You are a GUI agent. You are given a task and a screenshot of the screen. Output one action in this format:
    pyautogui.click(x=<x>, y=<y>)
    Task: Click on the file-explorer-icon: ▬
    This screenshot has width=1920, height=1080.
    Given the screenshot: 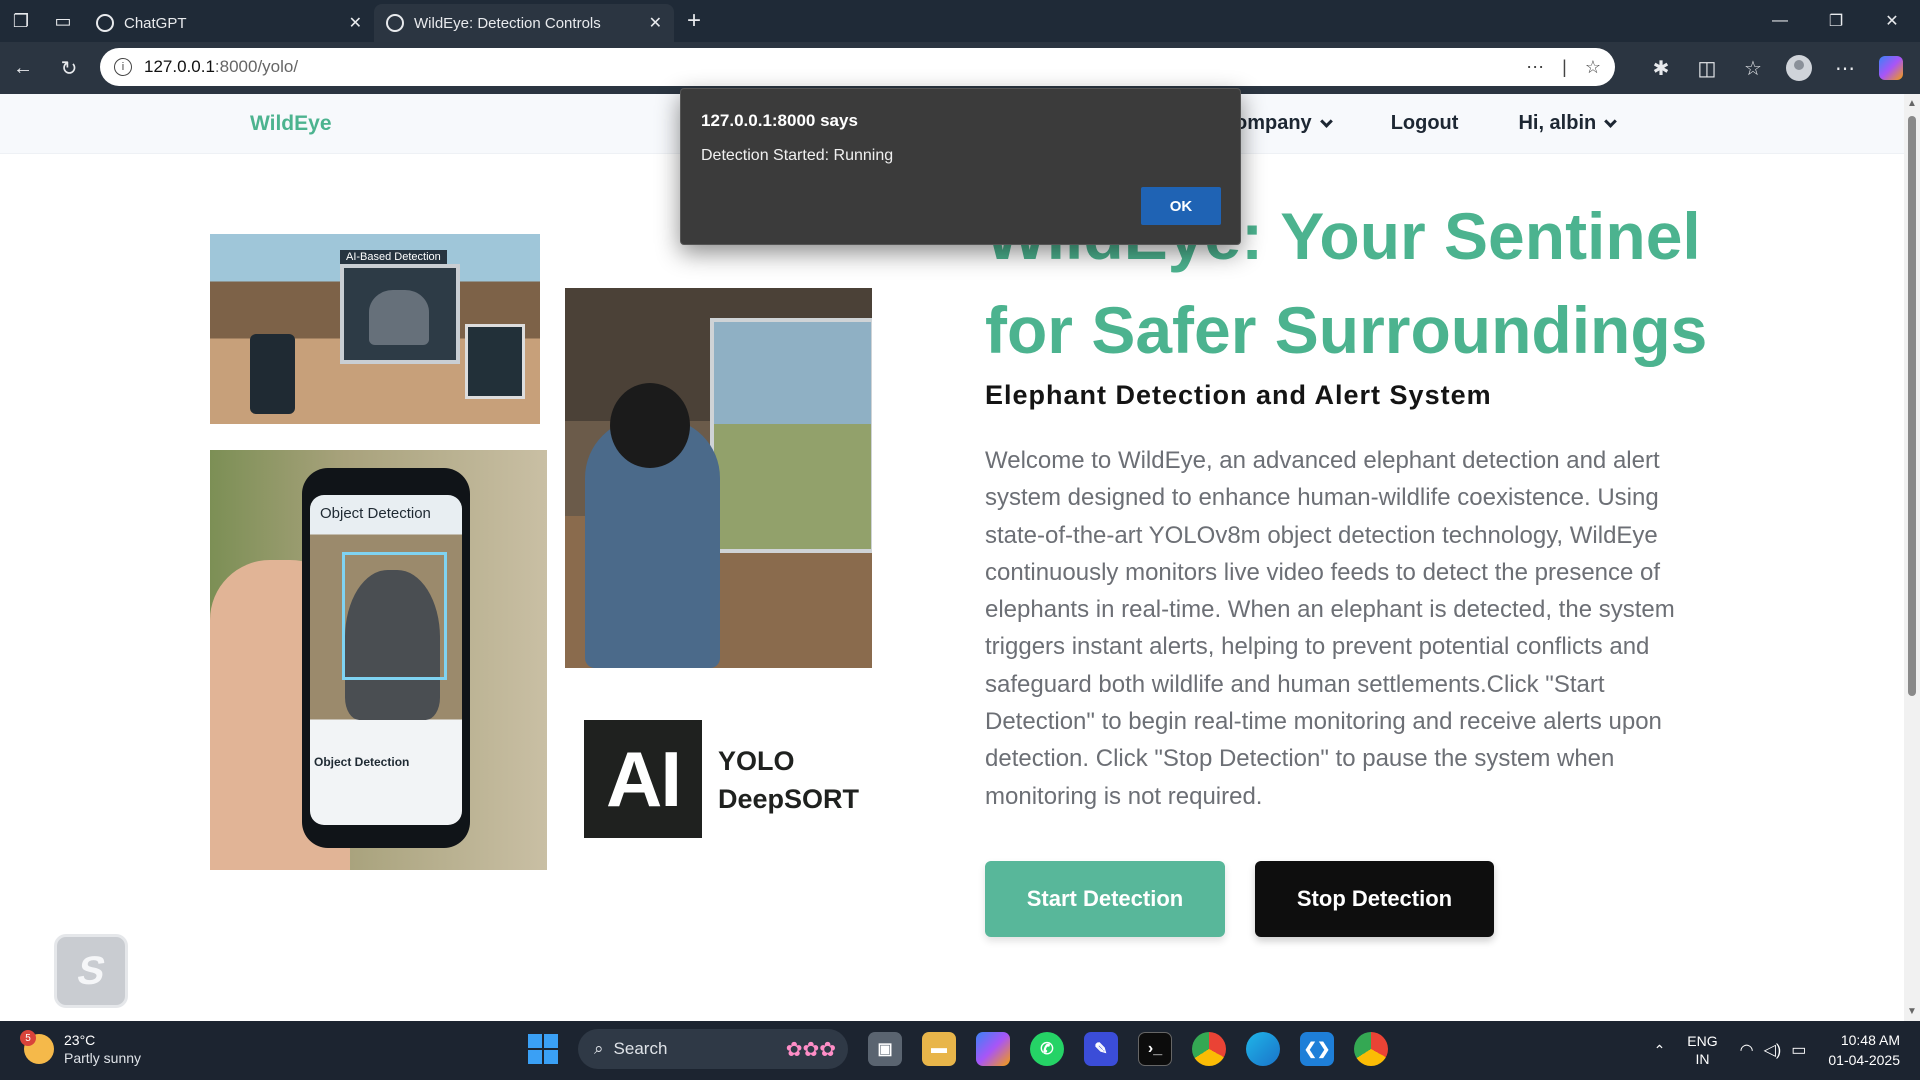 What is the action you would take?
    pyautogui.click(x=939, y=1049)
    